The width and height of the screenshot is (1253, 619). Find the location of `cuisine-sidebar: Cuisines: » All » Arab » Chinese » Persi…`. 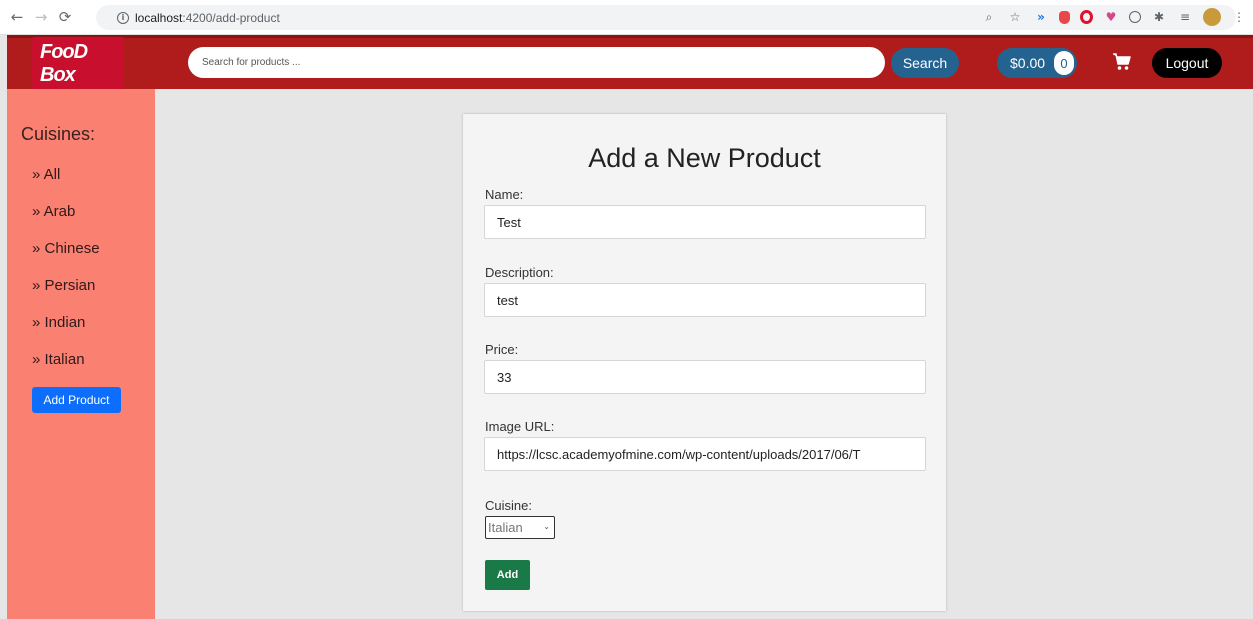

cuisine-sidebar: Cuisines: » All » Arab » Chinese » Persi… is located at coordinates (81, 354).